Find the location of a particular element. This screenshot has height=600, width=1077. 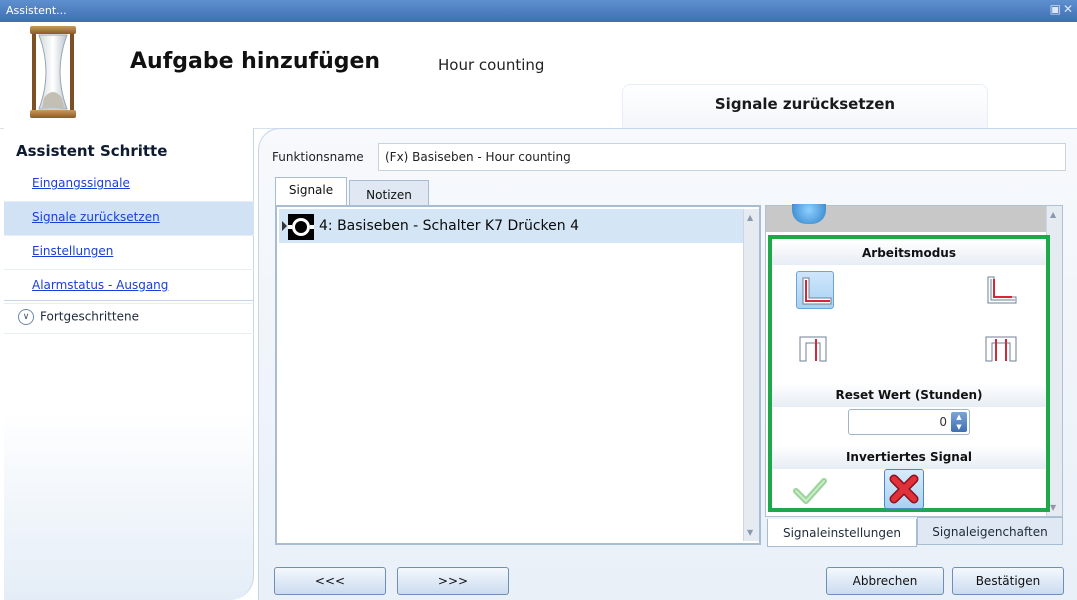

signals-list-scrollbar: ▲ ▼ is located at coordinates (751, 375).